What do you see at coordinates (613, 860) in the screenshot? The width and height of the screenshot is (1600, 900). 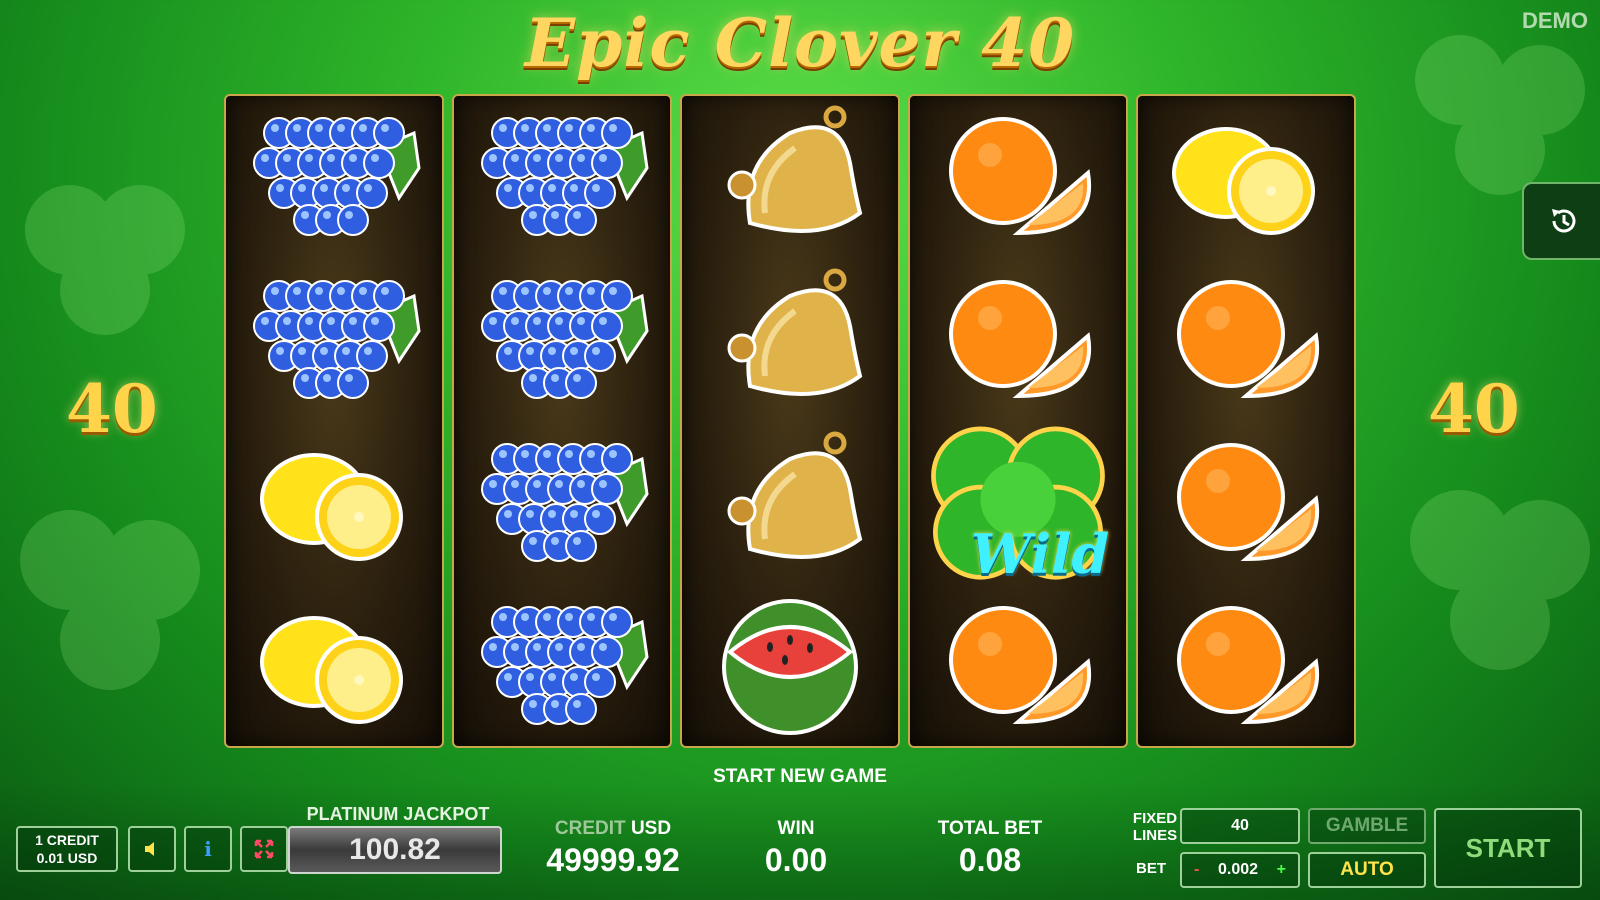 I see `credit-value: 49999.92` at bounding box center [613, 860].